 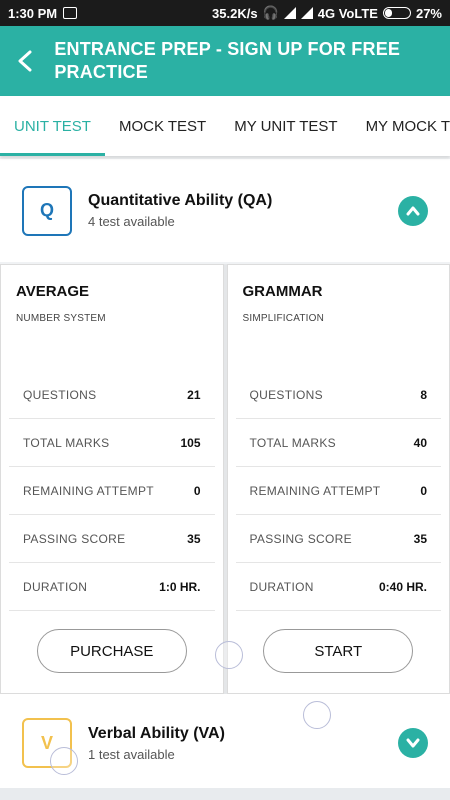 I want to click on tab-my-mock-test: MY MOCK TEST, so click(x=401, y=126).